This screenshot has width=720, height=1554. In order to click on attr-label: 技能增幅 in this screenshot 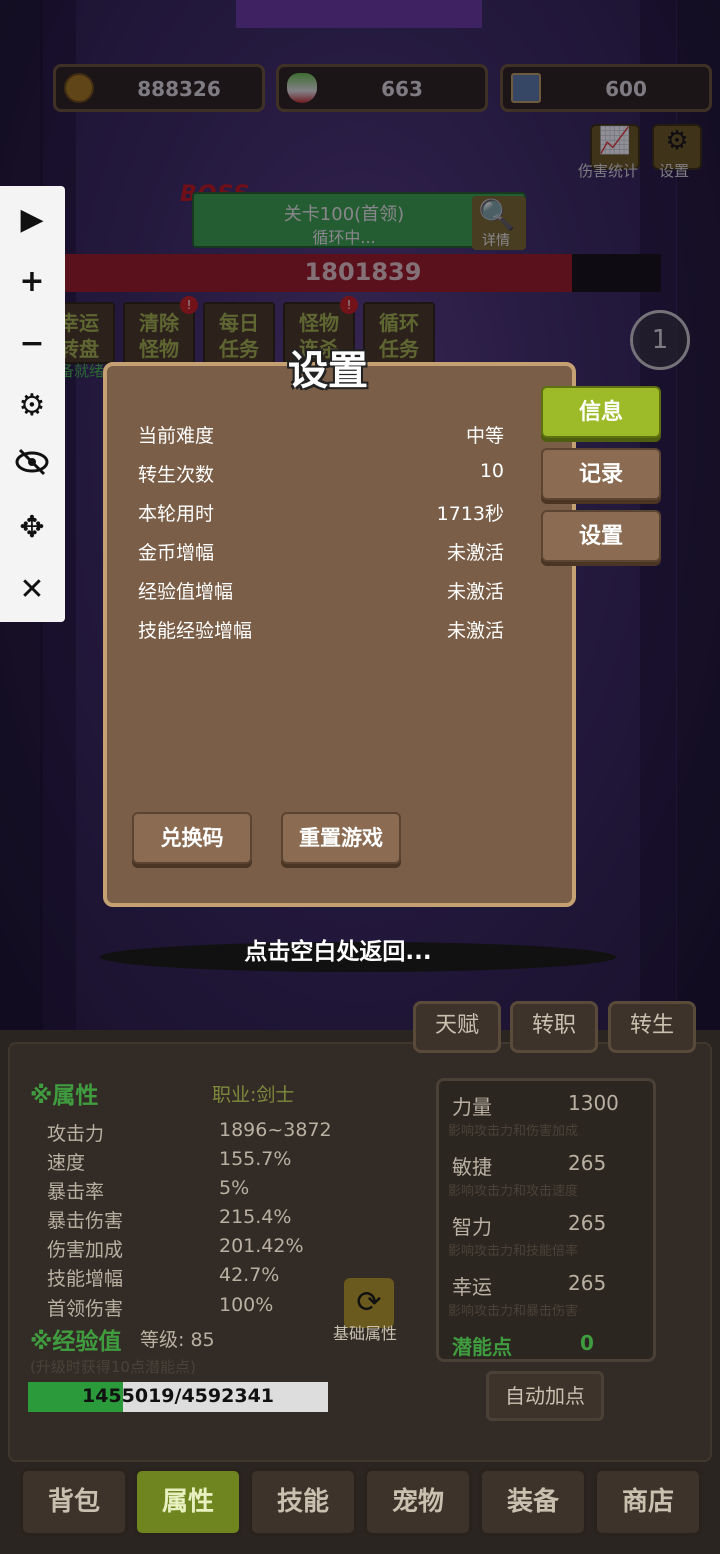, I will do `click(85, 1279)`.